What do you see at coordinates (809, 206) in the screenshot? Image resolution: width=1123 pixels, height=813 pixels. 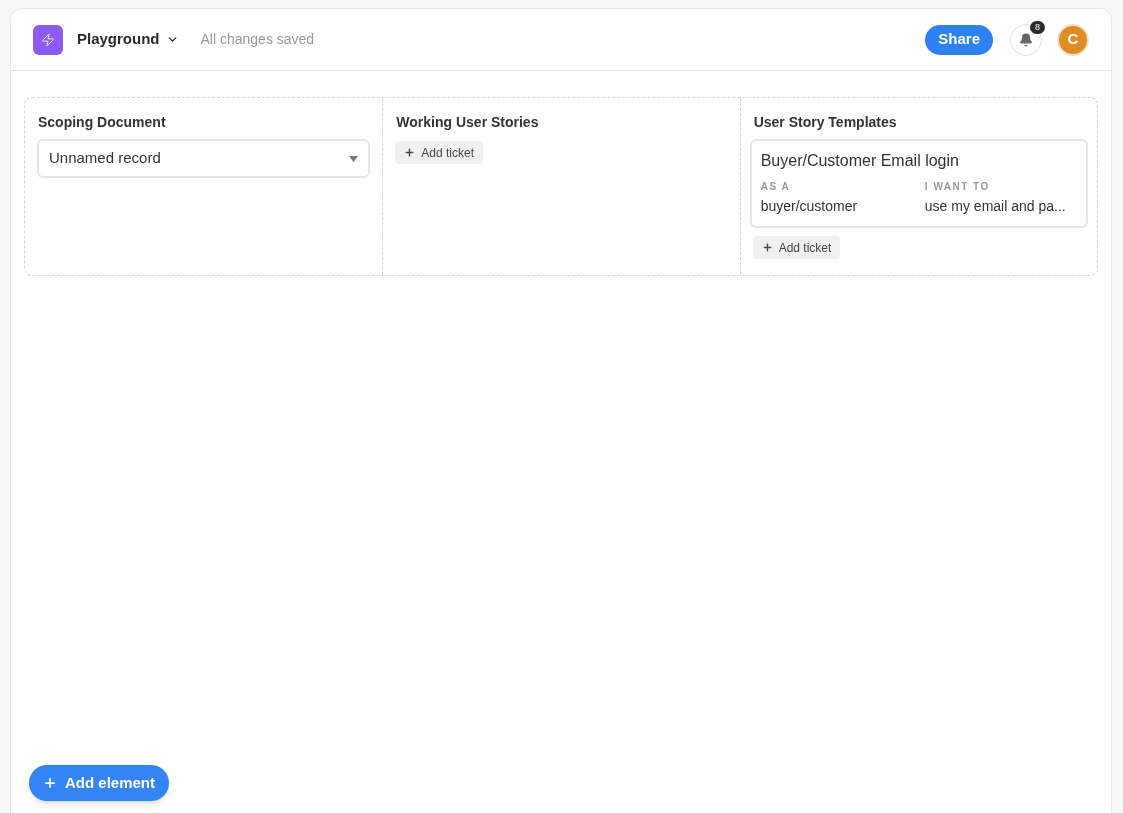 I see `field-value: buyer/customer` at bounding box center [809, 206].